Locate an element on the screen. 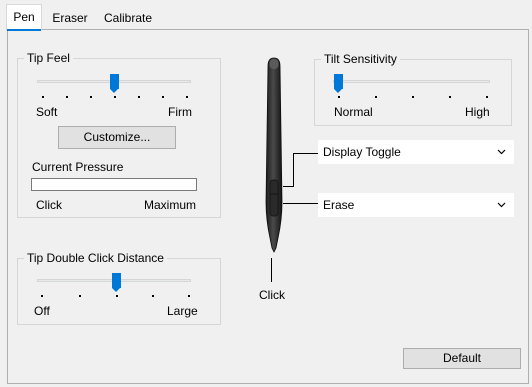 This screenshot has width=532, height=387. tip-feel-slider-thumb is located at coordinates (114, 83).